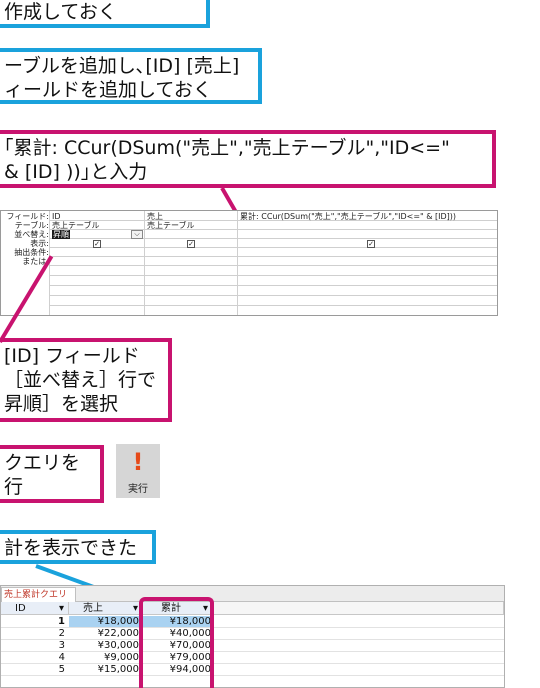 This screenshot has width=540, height=688. I want to click on callout-create: 作成しておく, so click(105, 14).